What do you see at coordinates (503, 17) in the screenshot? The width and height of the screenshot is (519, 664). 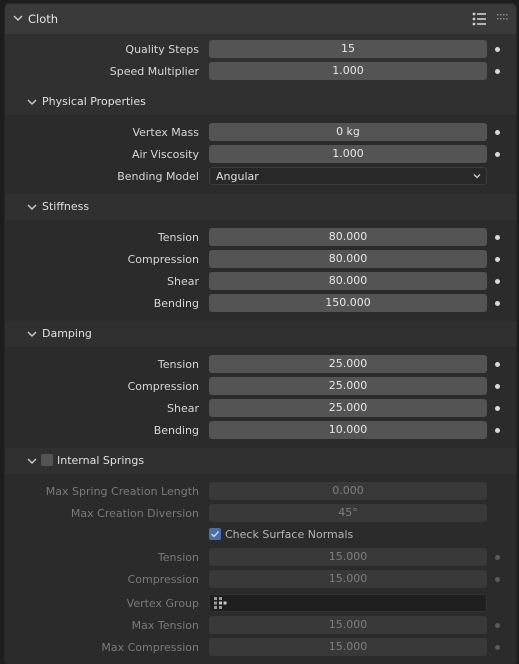 I see `grip-icon` at bounding box center [503, 17].